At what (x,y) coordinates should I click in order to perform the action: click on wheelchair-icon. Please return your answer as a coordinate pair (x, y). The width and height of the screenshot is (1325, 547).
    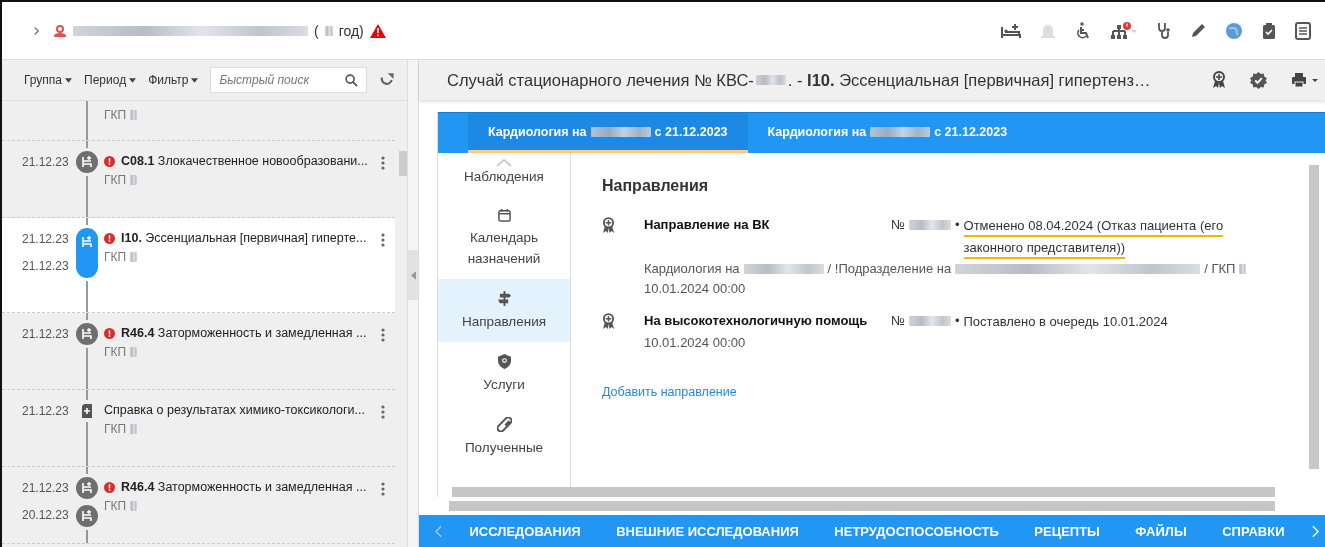
    Looking at the image, I should click on (1083, 30).